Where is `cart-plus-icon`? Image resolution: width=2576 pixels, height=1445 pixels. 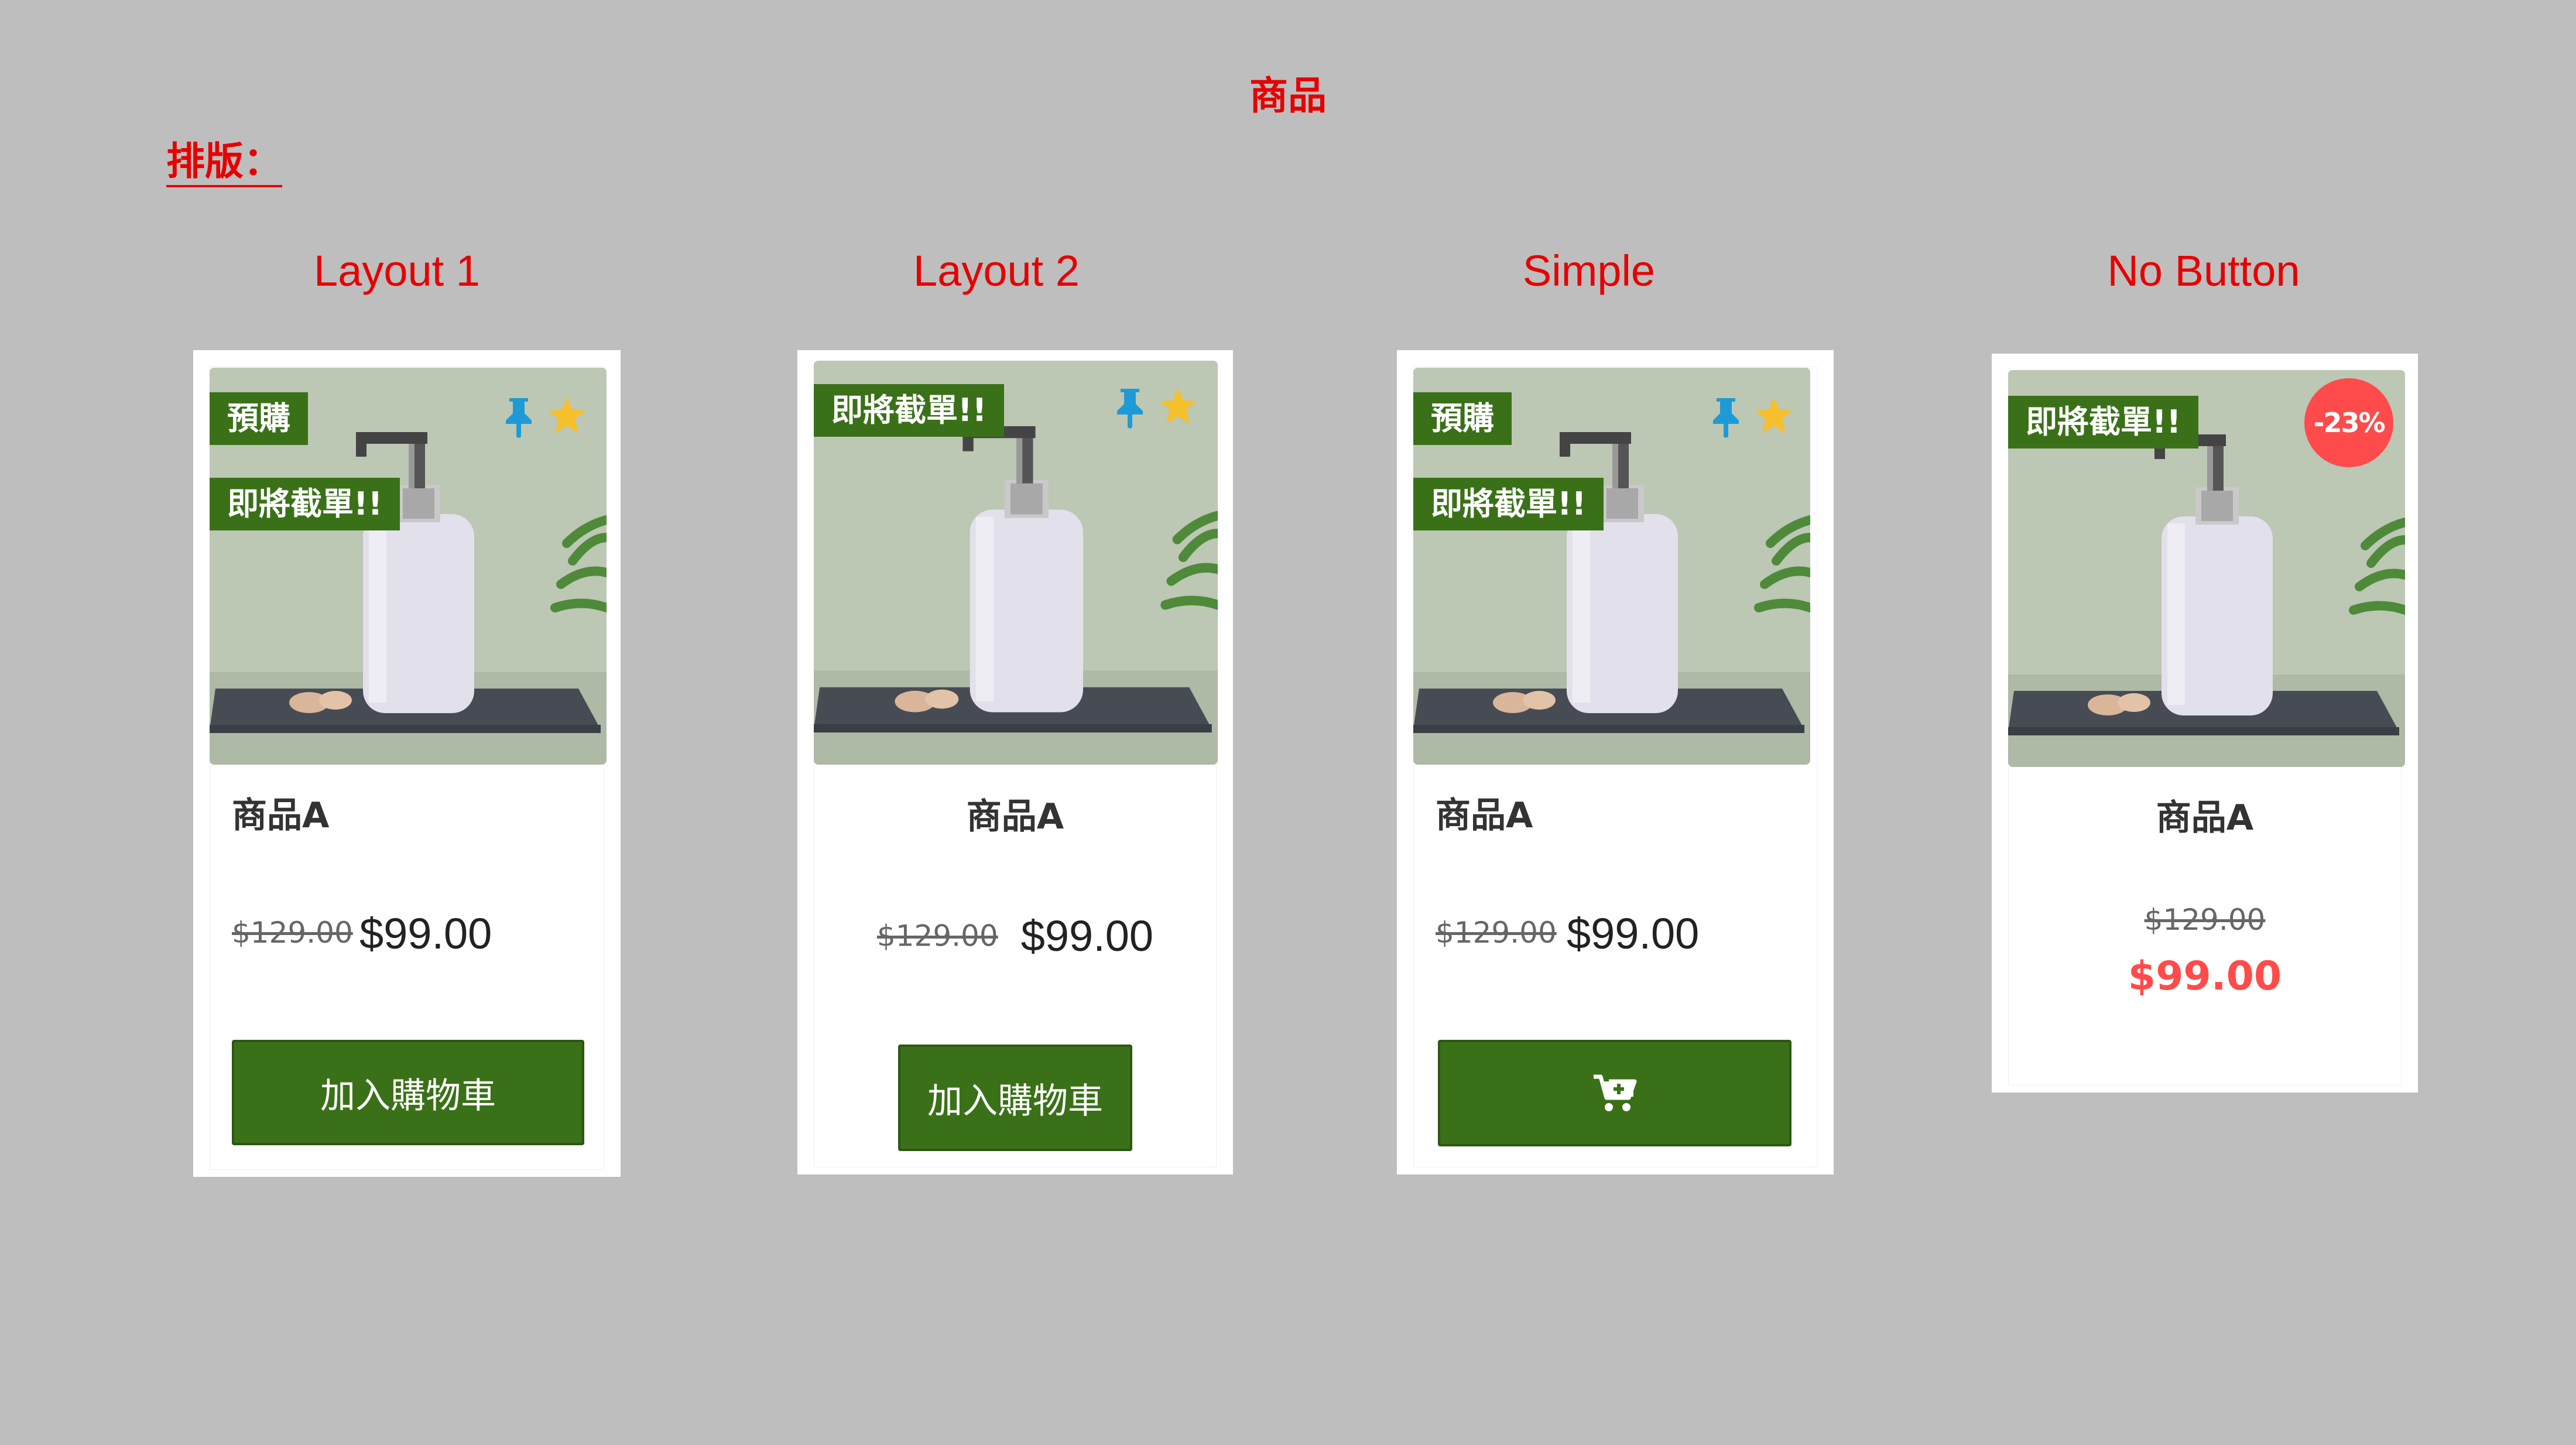
cart-plus-icon is located at coordinates (1615, 1092).